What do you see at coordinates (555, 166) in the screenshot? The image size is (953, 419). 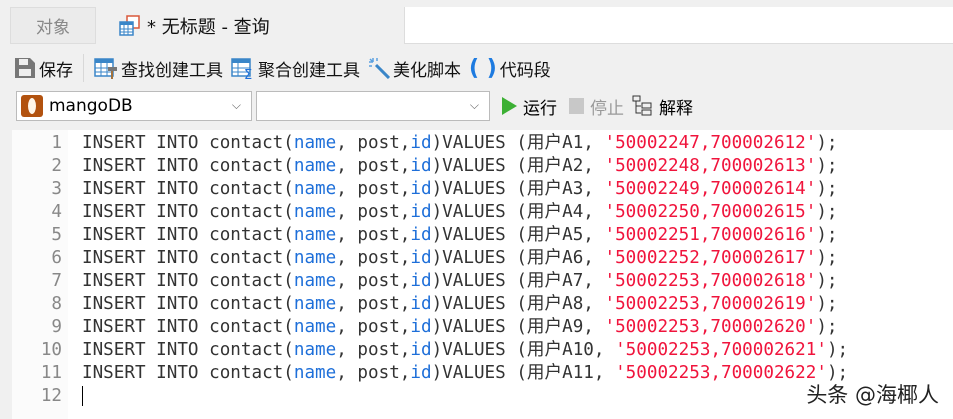 I see `code-value: 用户A2` at bounding box center [555, 166].